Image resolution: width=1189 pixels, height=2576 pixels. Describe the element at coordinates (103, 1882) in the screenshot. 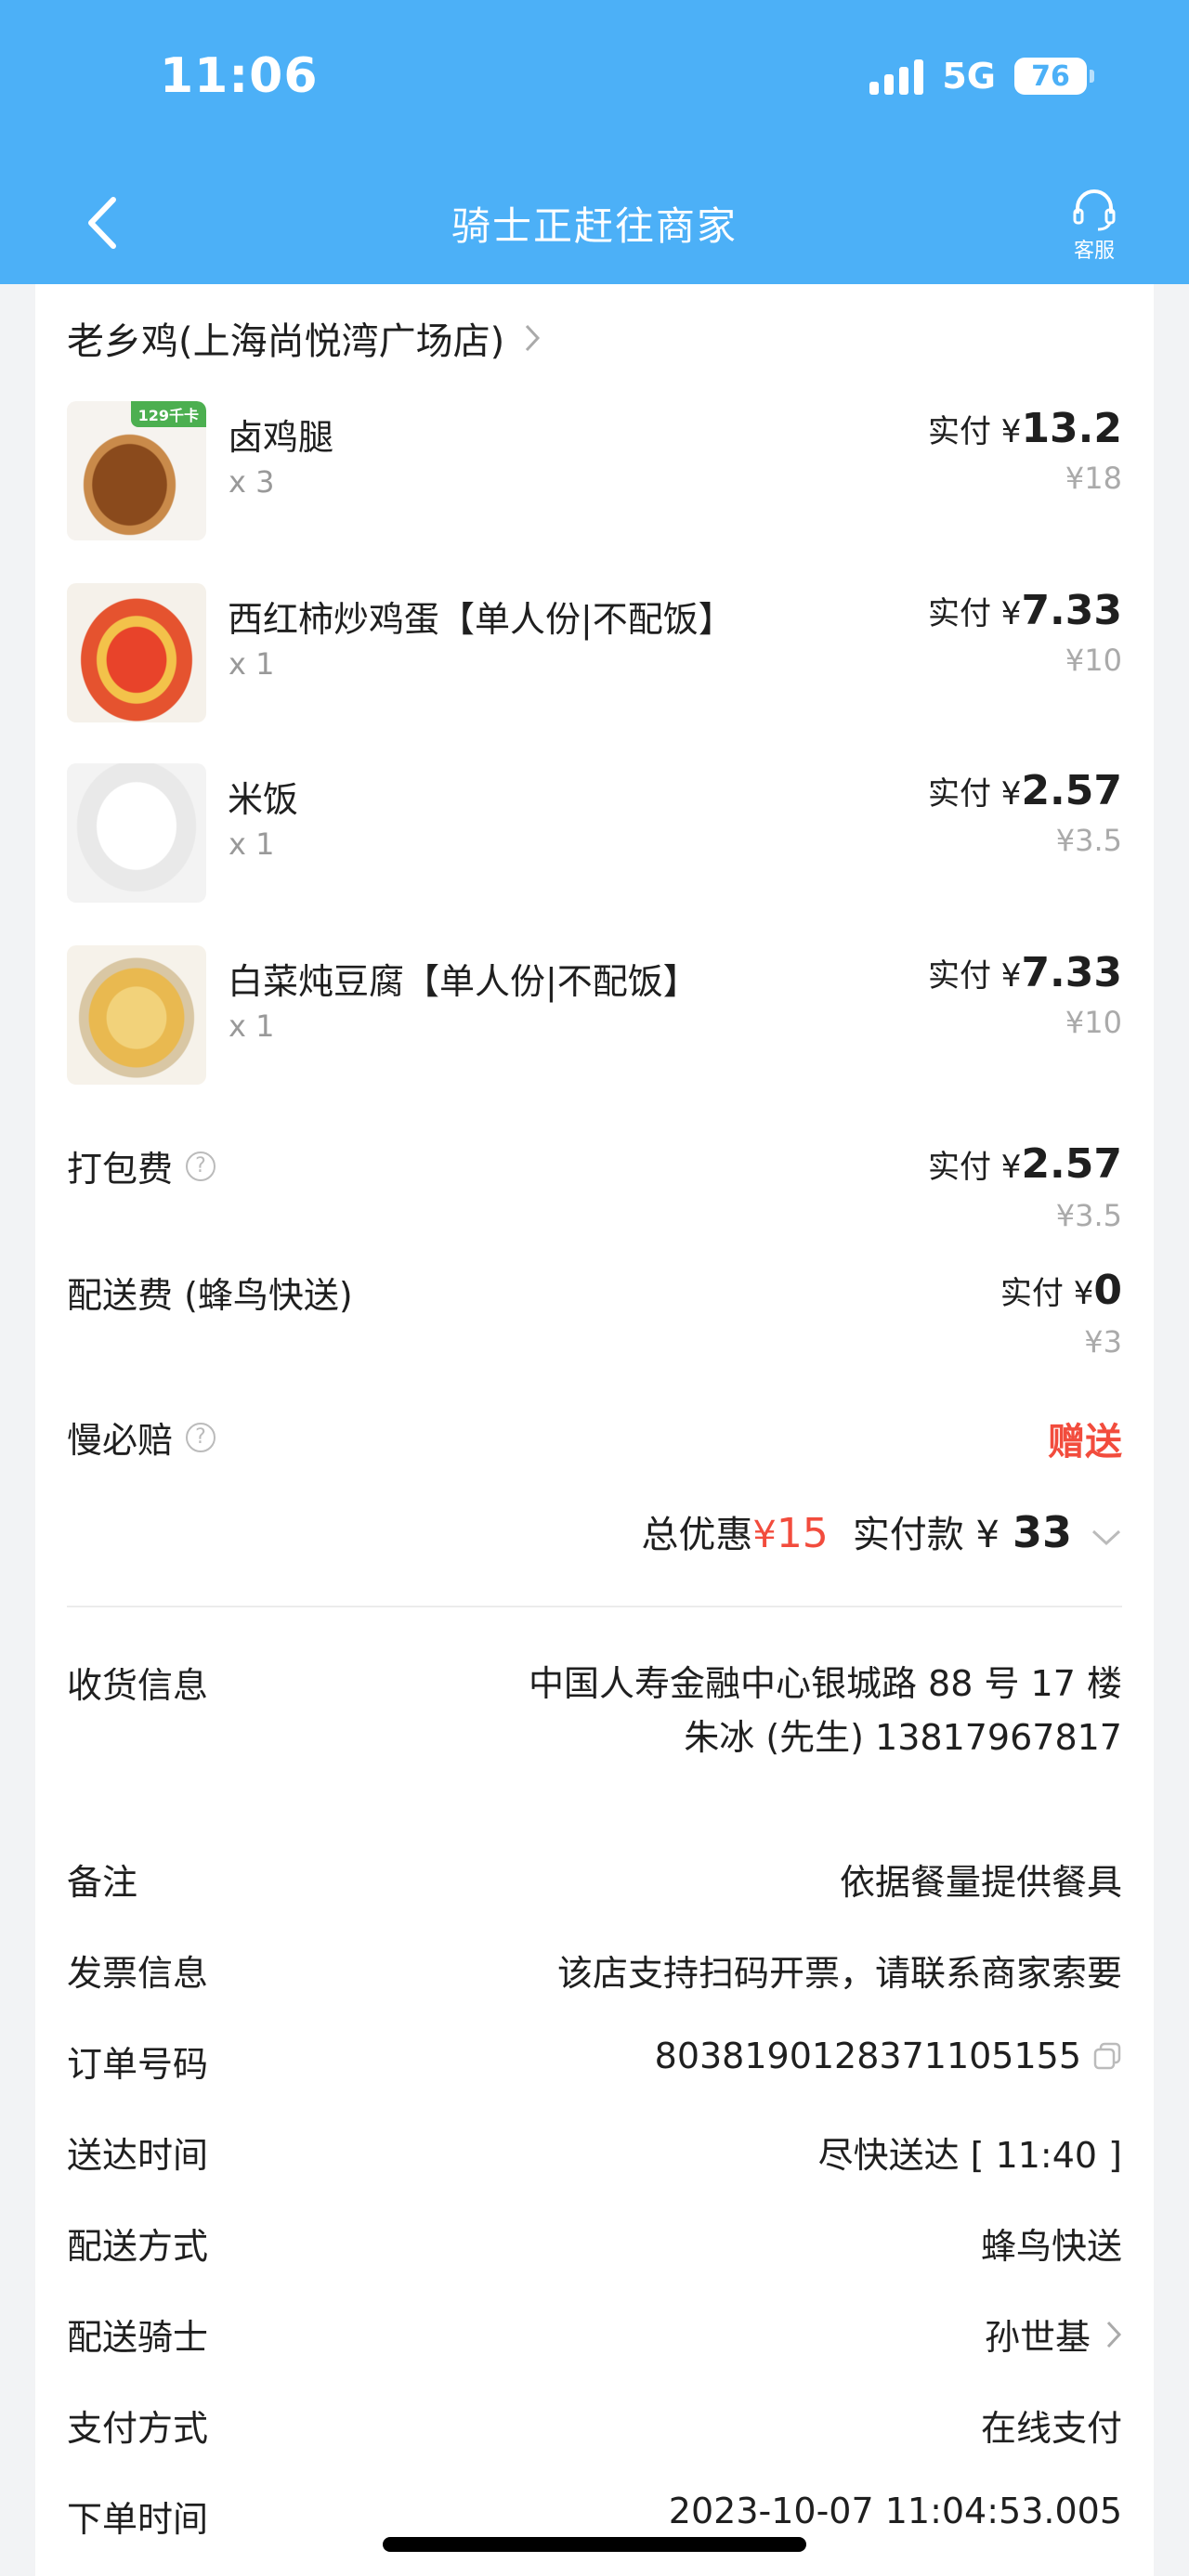

I see `remark-label: 备注` at that location.